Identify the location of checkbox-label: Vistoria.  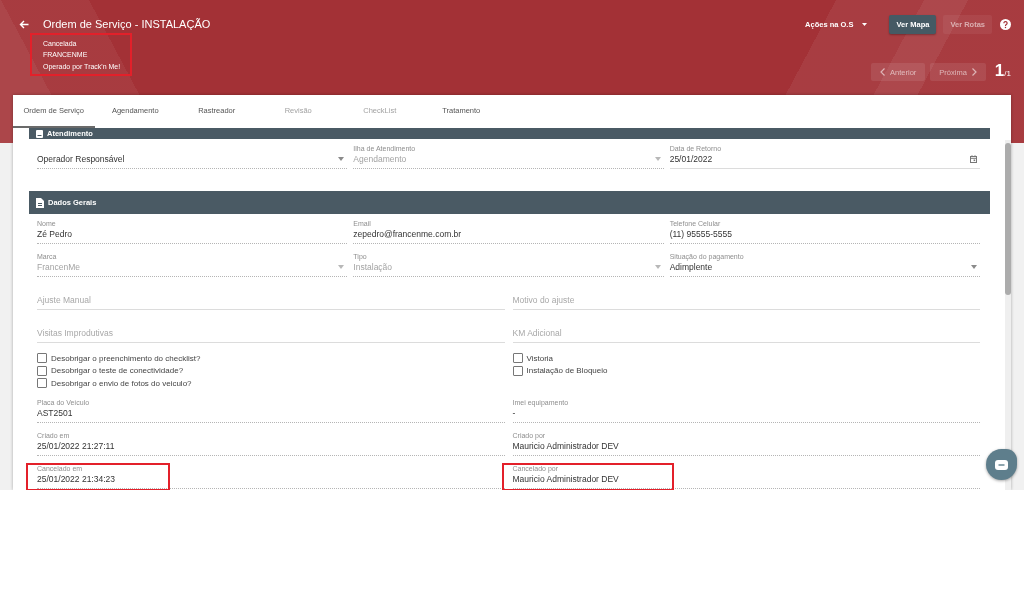
(540, 358).